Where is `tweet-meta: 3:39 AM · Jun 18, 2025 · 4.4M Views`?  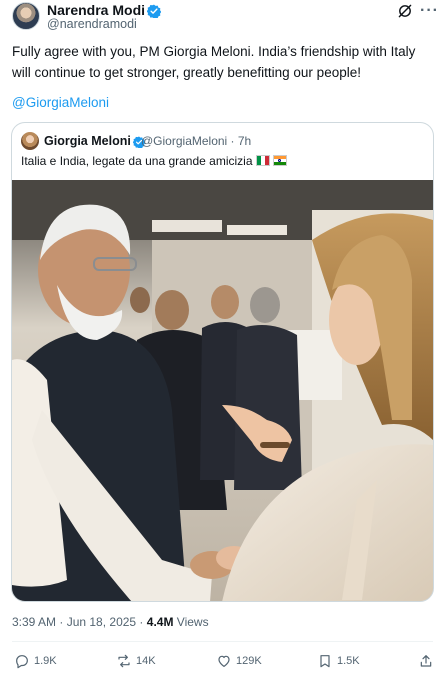 tweet-meta: 3:39 AM · Jun 18, 2025 · 4.4M Views is located at coordinates (110, 622).